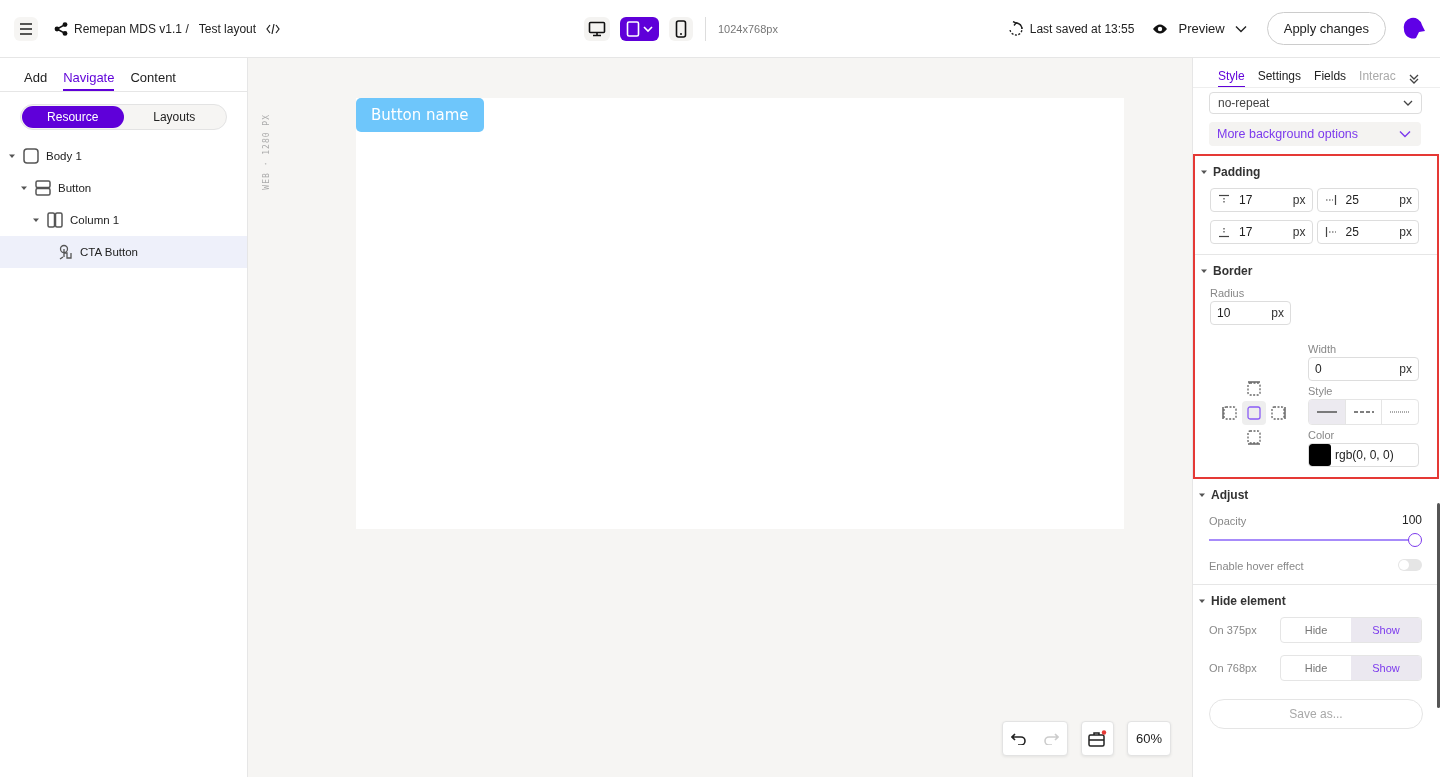  What do you see at coordinates (66, 252) in the screenshot?
I see `pointer-icon` at bounding box center [66, 252].